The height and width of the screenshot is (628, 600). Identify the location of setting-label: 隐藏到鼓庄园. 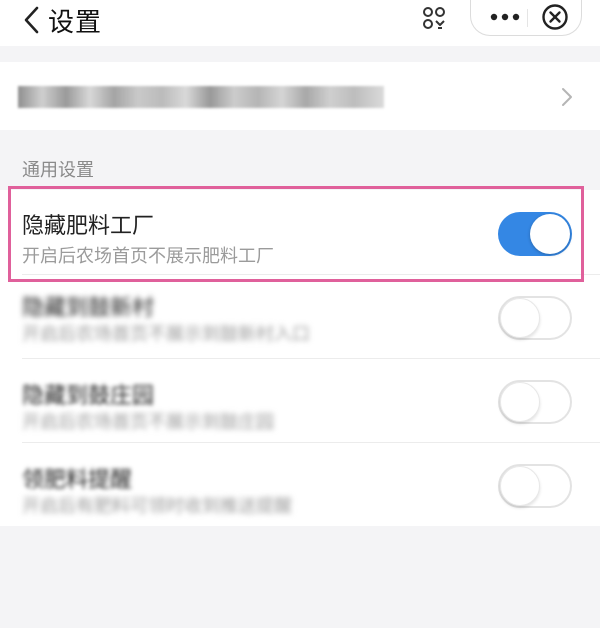
(88, 396).